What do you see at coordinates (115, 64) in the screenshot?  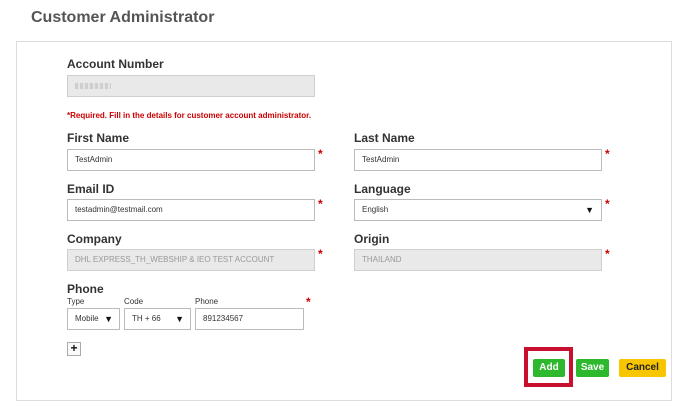 I see `account-number-label: Account Number` at bounding box center [115, 64].